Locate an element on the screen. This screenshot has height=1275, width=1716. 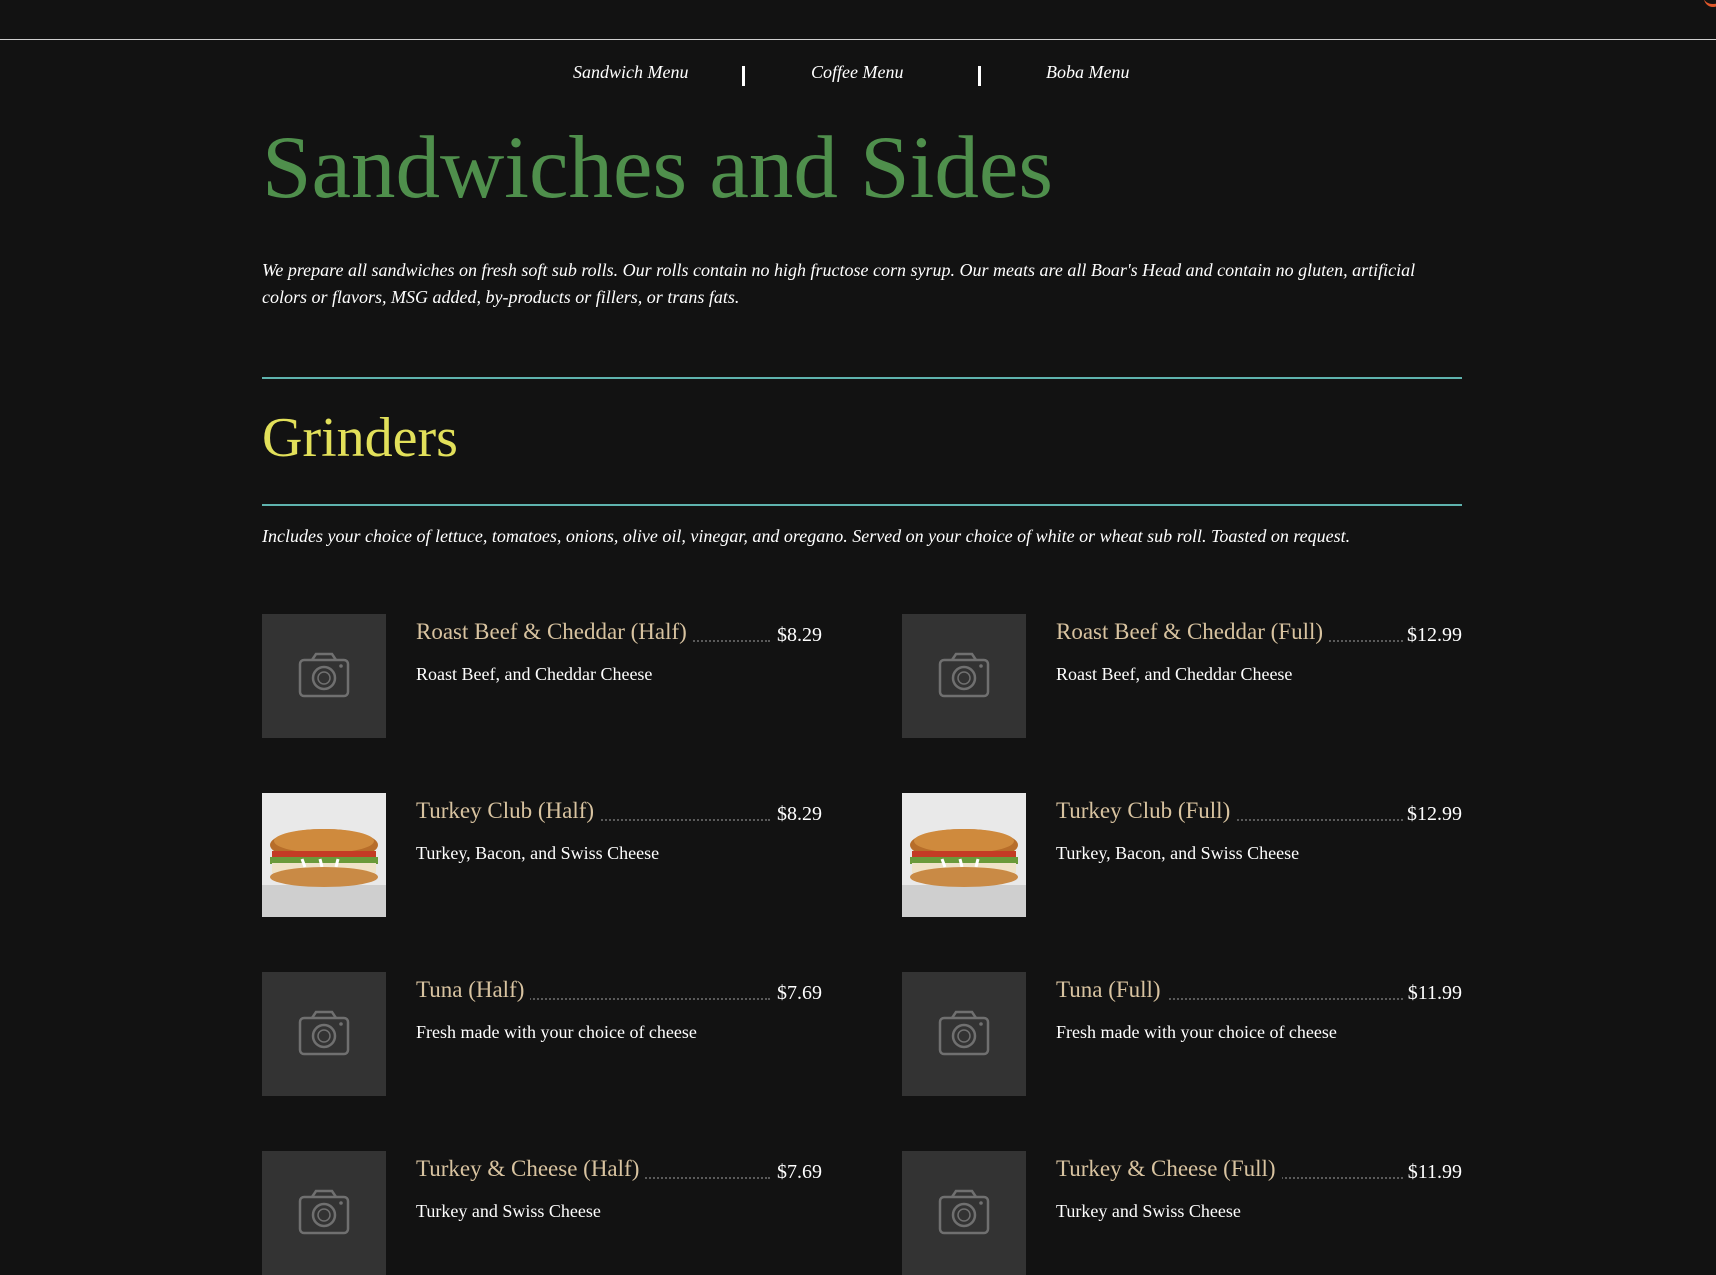
section-title: Grinders is located at coordinates (360, 438).